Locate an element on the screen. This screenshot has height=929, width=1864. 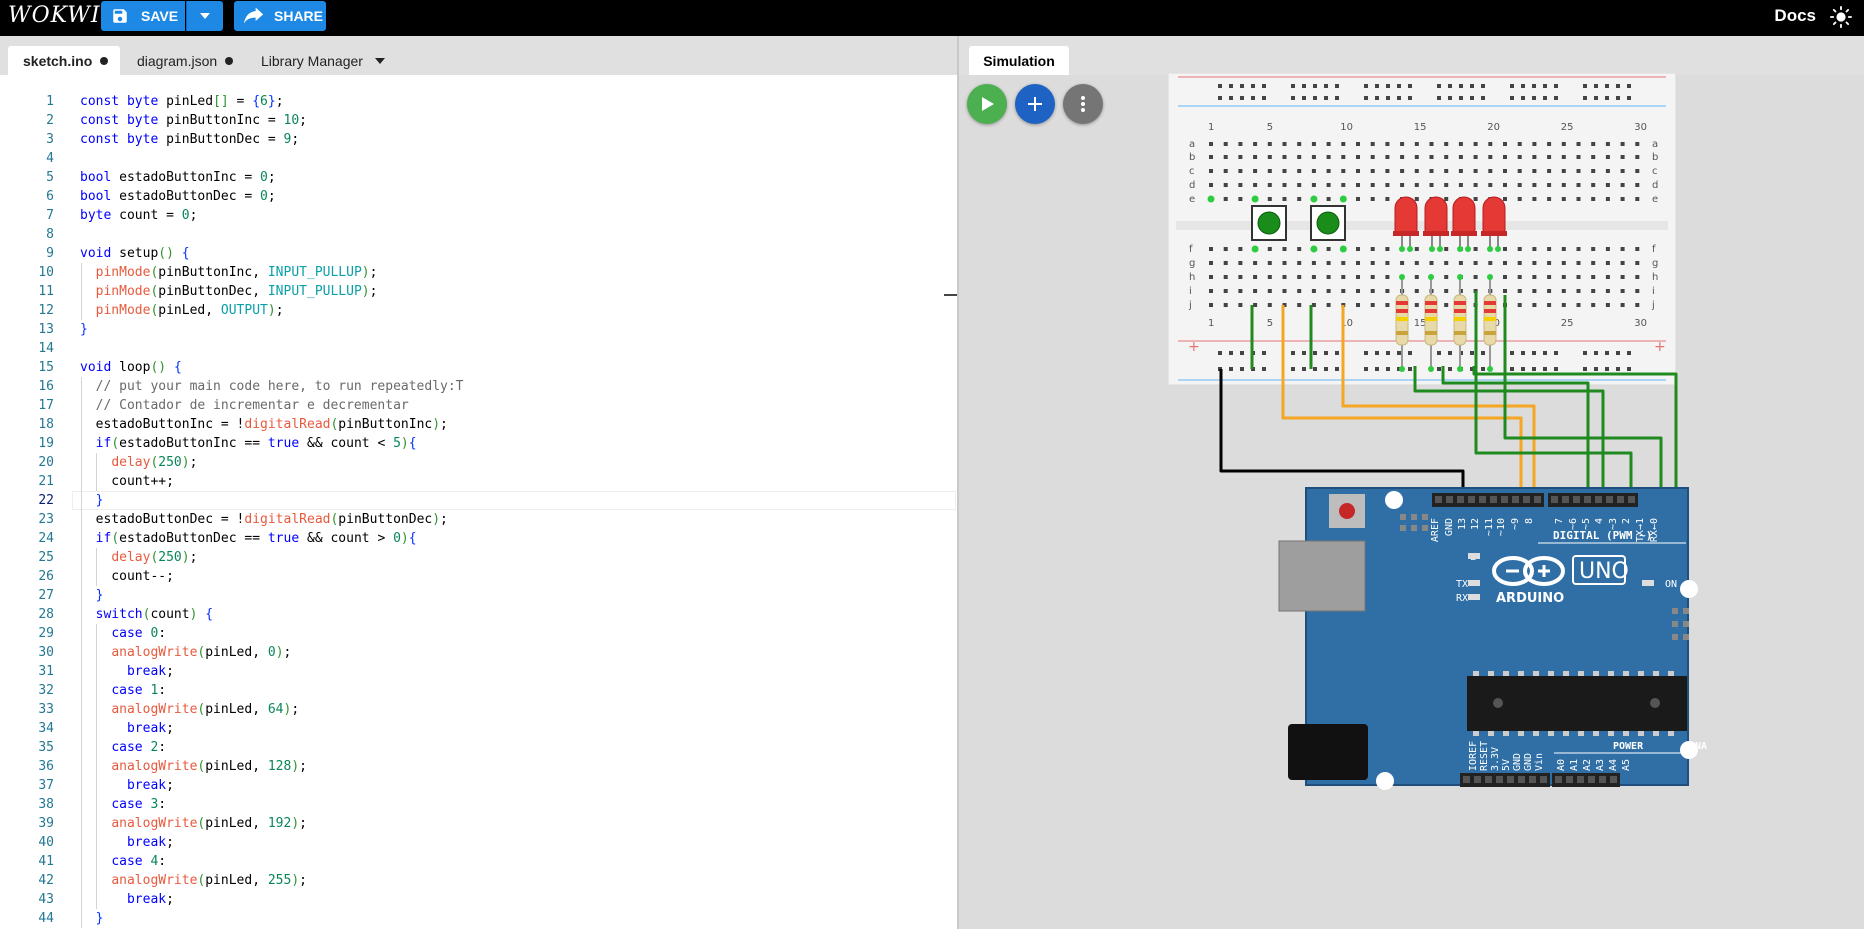
tab-sketch-ino: sketch.ino is located at coordinates (64, 60).